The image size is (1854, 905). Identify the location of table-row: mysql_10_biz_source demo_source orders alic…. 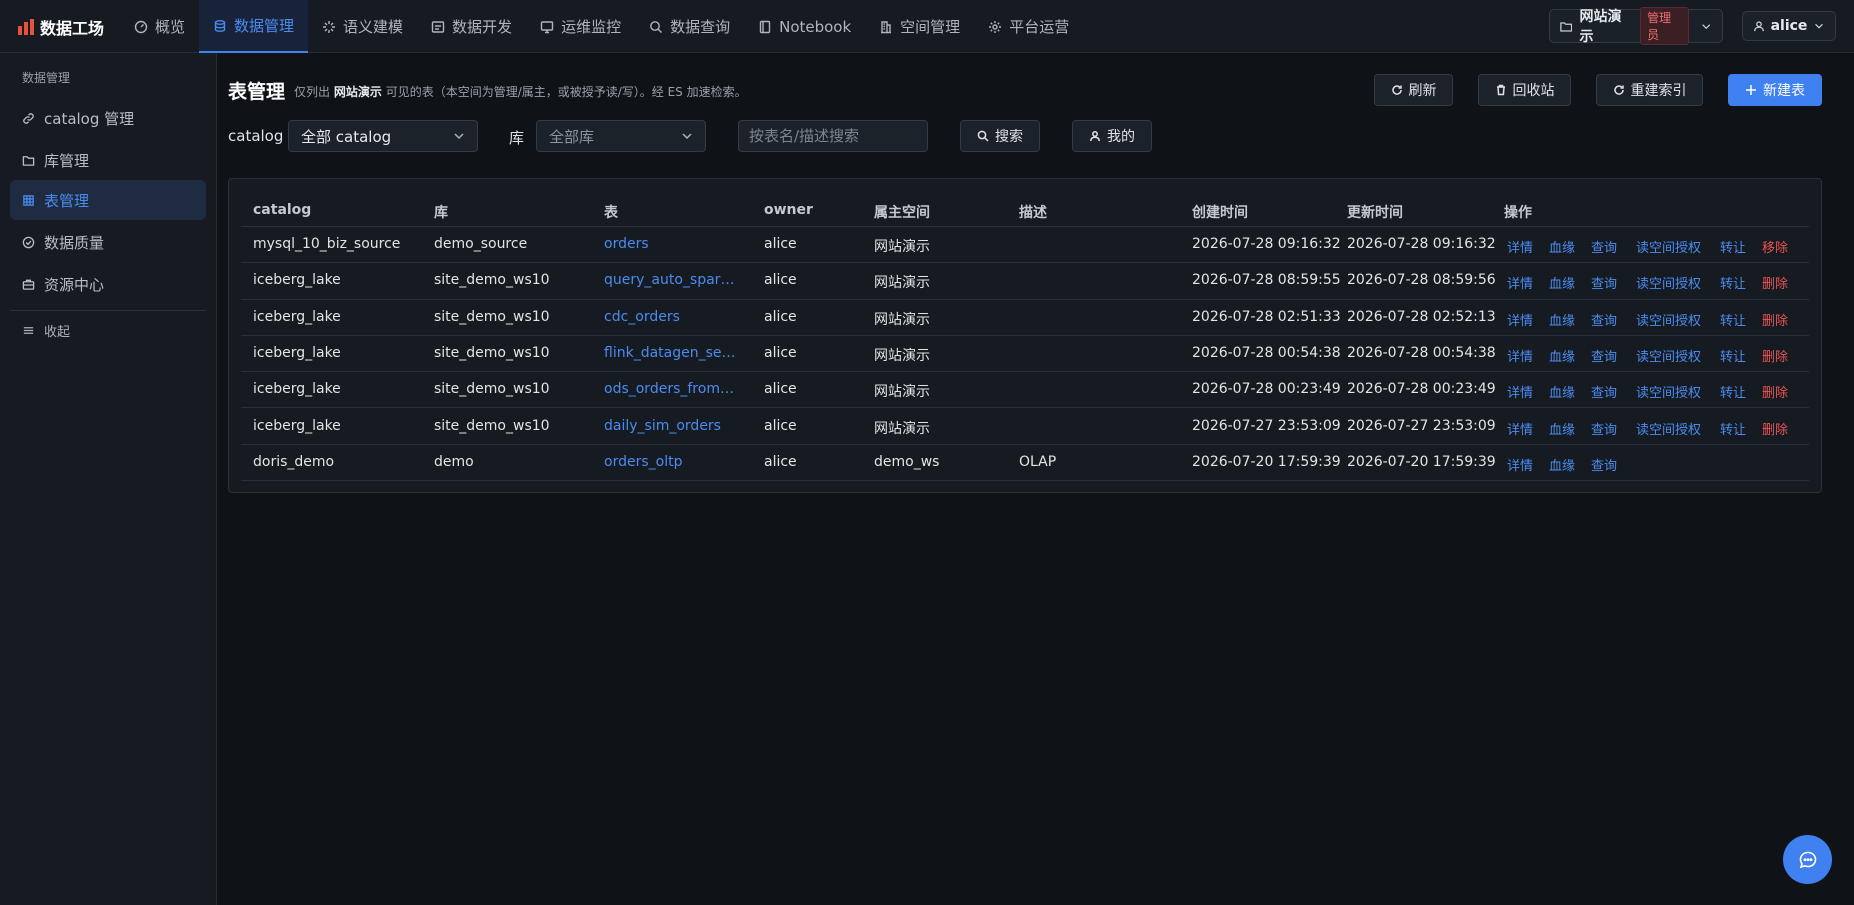
(1025, 245).